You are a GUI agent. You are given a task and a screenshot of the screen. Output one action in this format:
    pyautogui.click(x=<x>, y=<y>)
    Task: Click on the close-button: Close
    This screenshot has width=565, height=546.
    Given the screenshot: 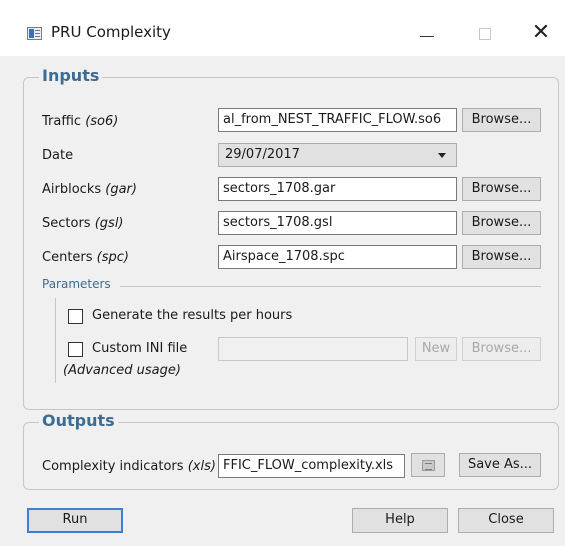 What is the action you would take?
    pyautogui.click(x=506, y=520)
    